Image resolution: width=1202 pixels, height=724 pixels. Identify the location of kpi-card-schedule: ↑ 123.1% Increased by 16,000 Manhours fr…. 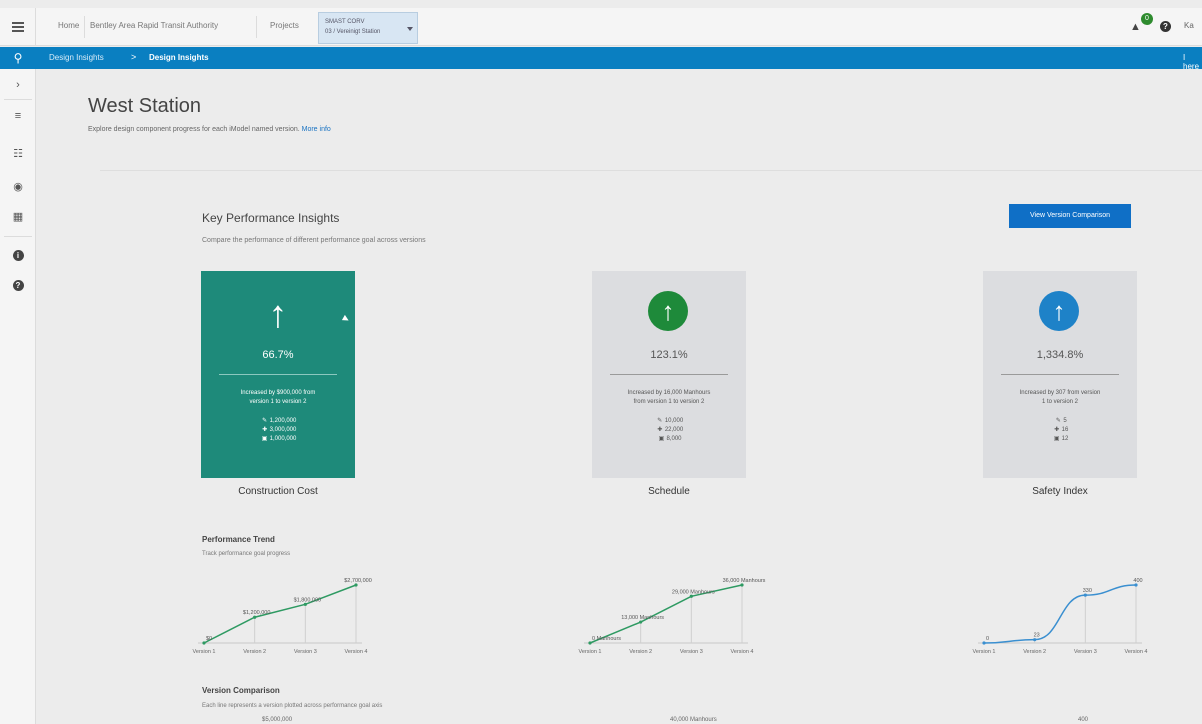
(669, 374).